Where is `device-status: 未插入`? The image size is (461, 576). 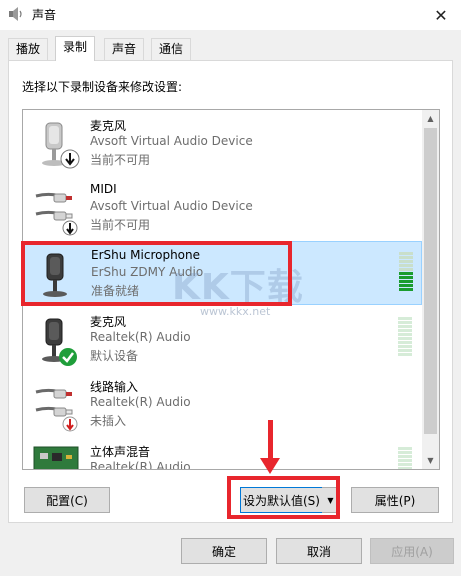 device-status: 未插入 is located at coordinates (108, 421).